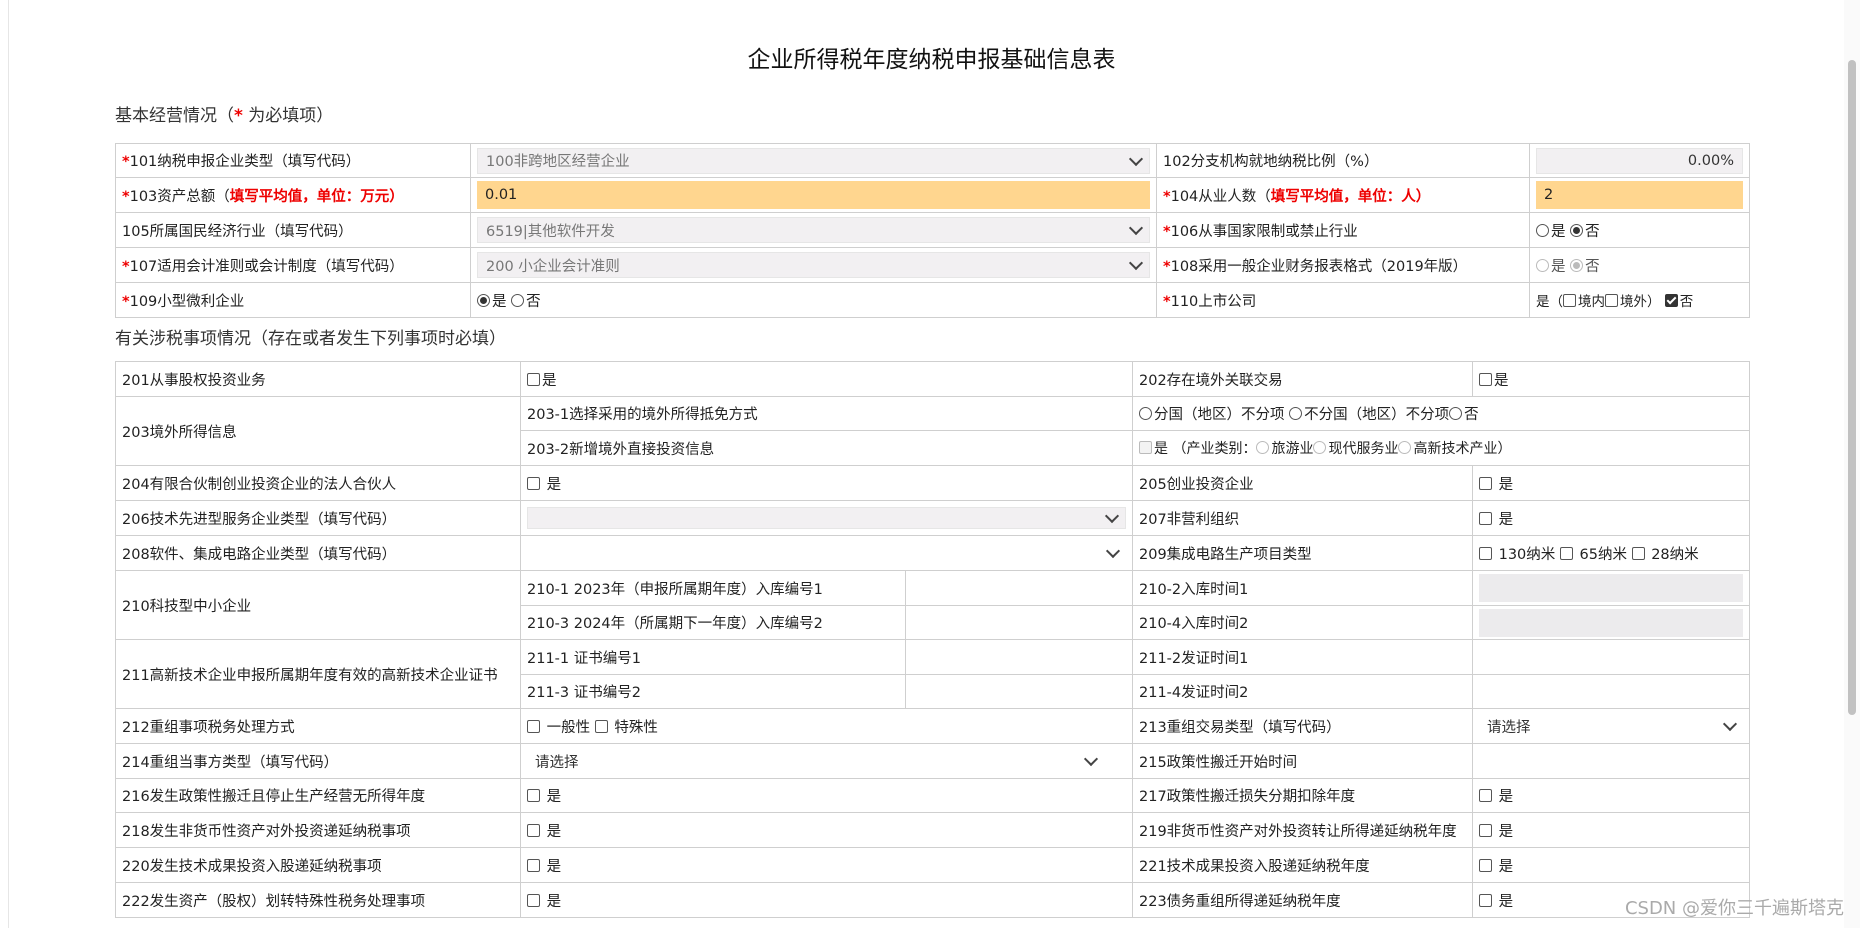 The height and width of the screenshot is (928, 1860). What do you see at coordinates (318, 674) in the screenshot?
I see `row211-label: 211高新技术企业申报所属期年度有效的高新技术企业证书` at bounding box center [318, 674].